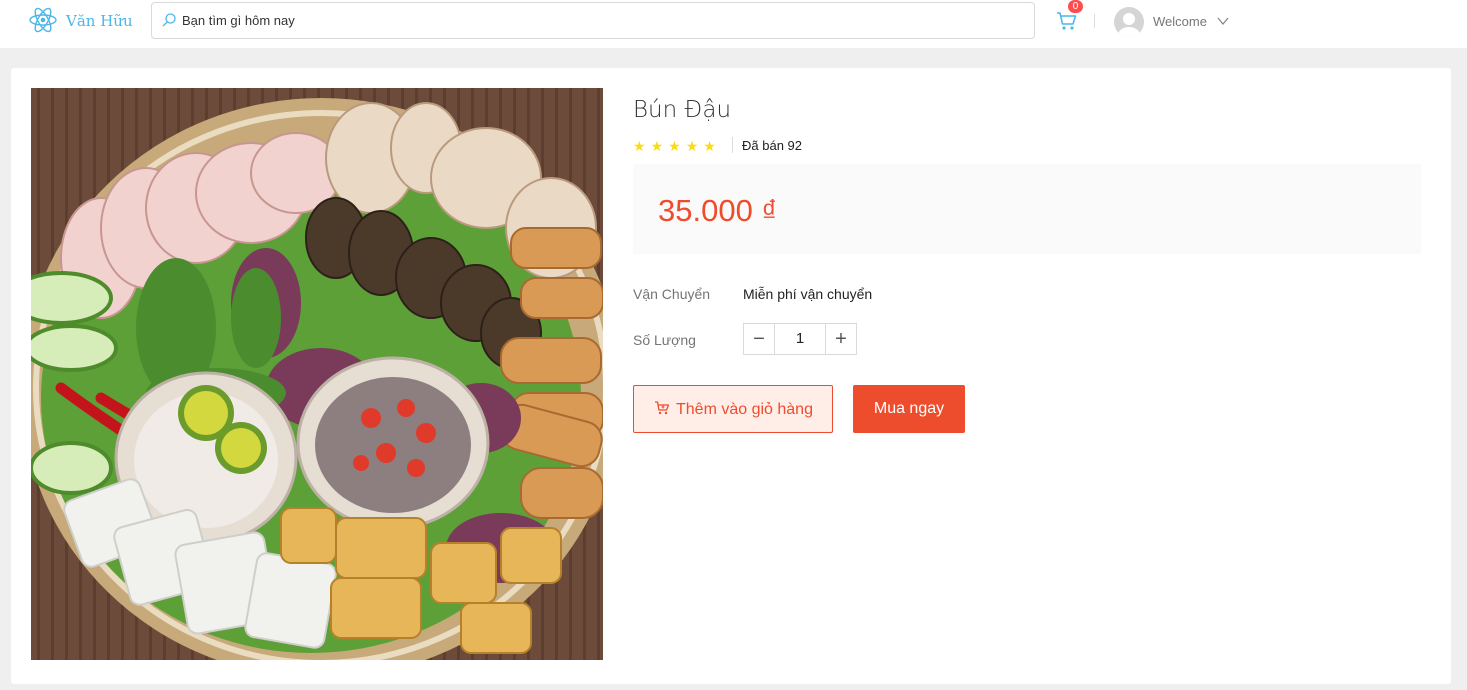 The image size is (1467, 690). I want to click on quantity-input: 1, so click(800, 339).